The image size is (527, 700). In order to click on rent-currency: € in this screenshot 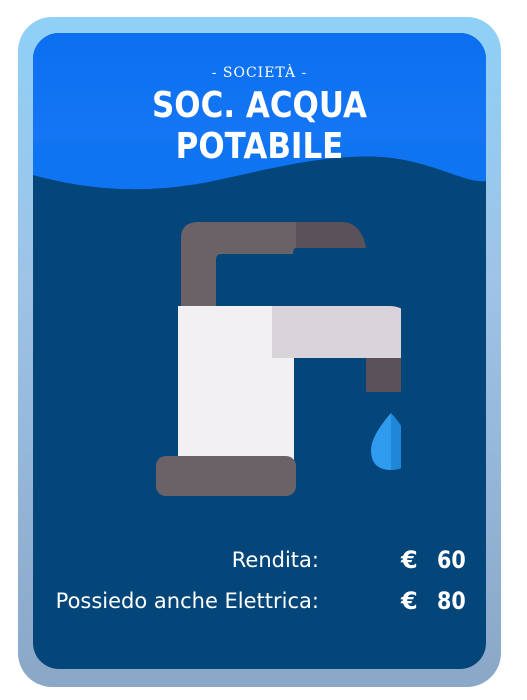, I will do `click(409, 560)`.